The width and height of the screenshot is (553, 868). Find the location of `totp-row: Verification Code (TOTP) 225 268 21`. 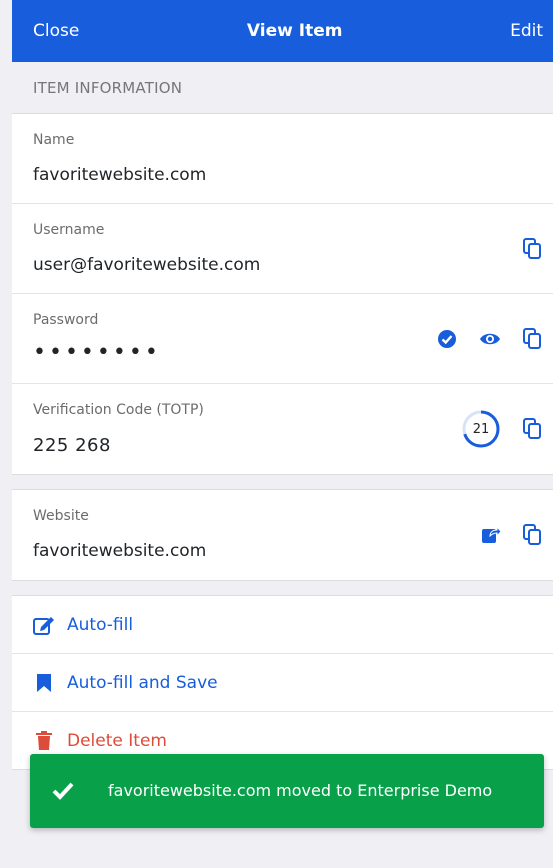

totp-row: Verification Code (TOTP) 225 268 21 is located at coordinates (282, 429).